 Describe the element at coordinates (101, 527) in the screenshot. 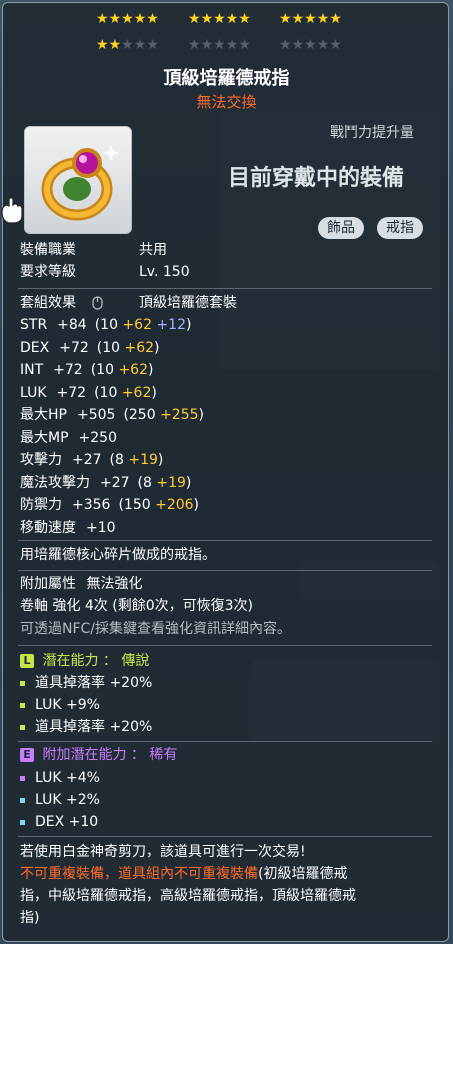

I see `stat-total: +10` at that location.